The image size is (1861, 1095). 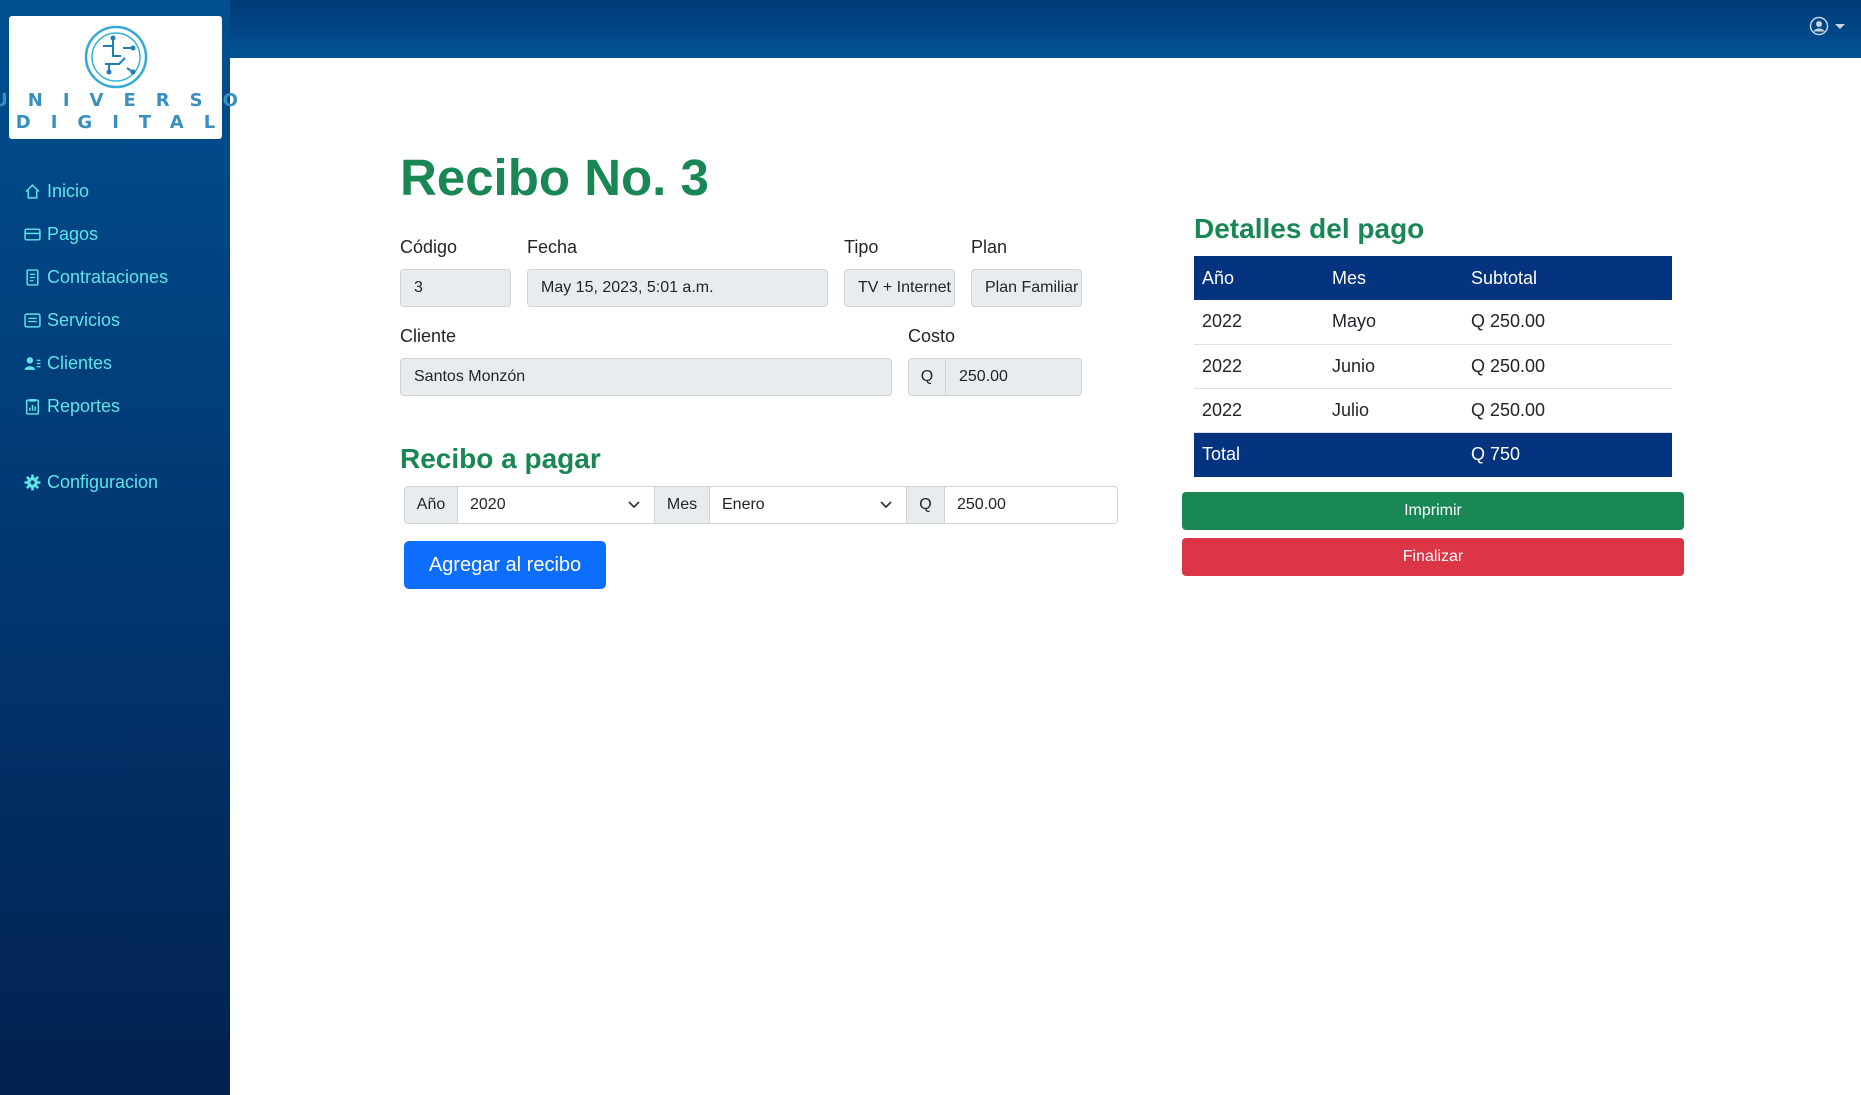 I want to click on table-row: 2022 Mayo Q 250.00, so click(x=1433, y=322).